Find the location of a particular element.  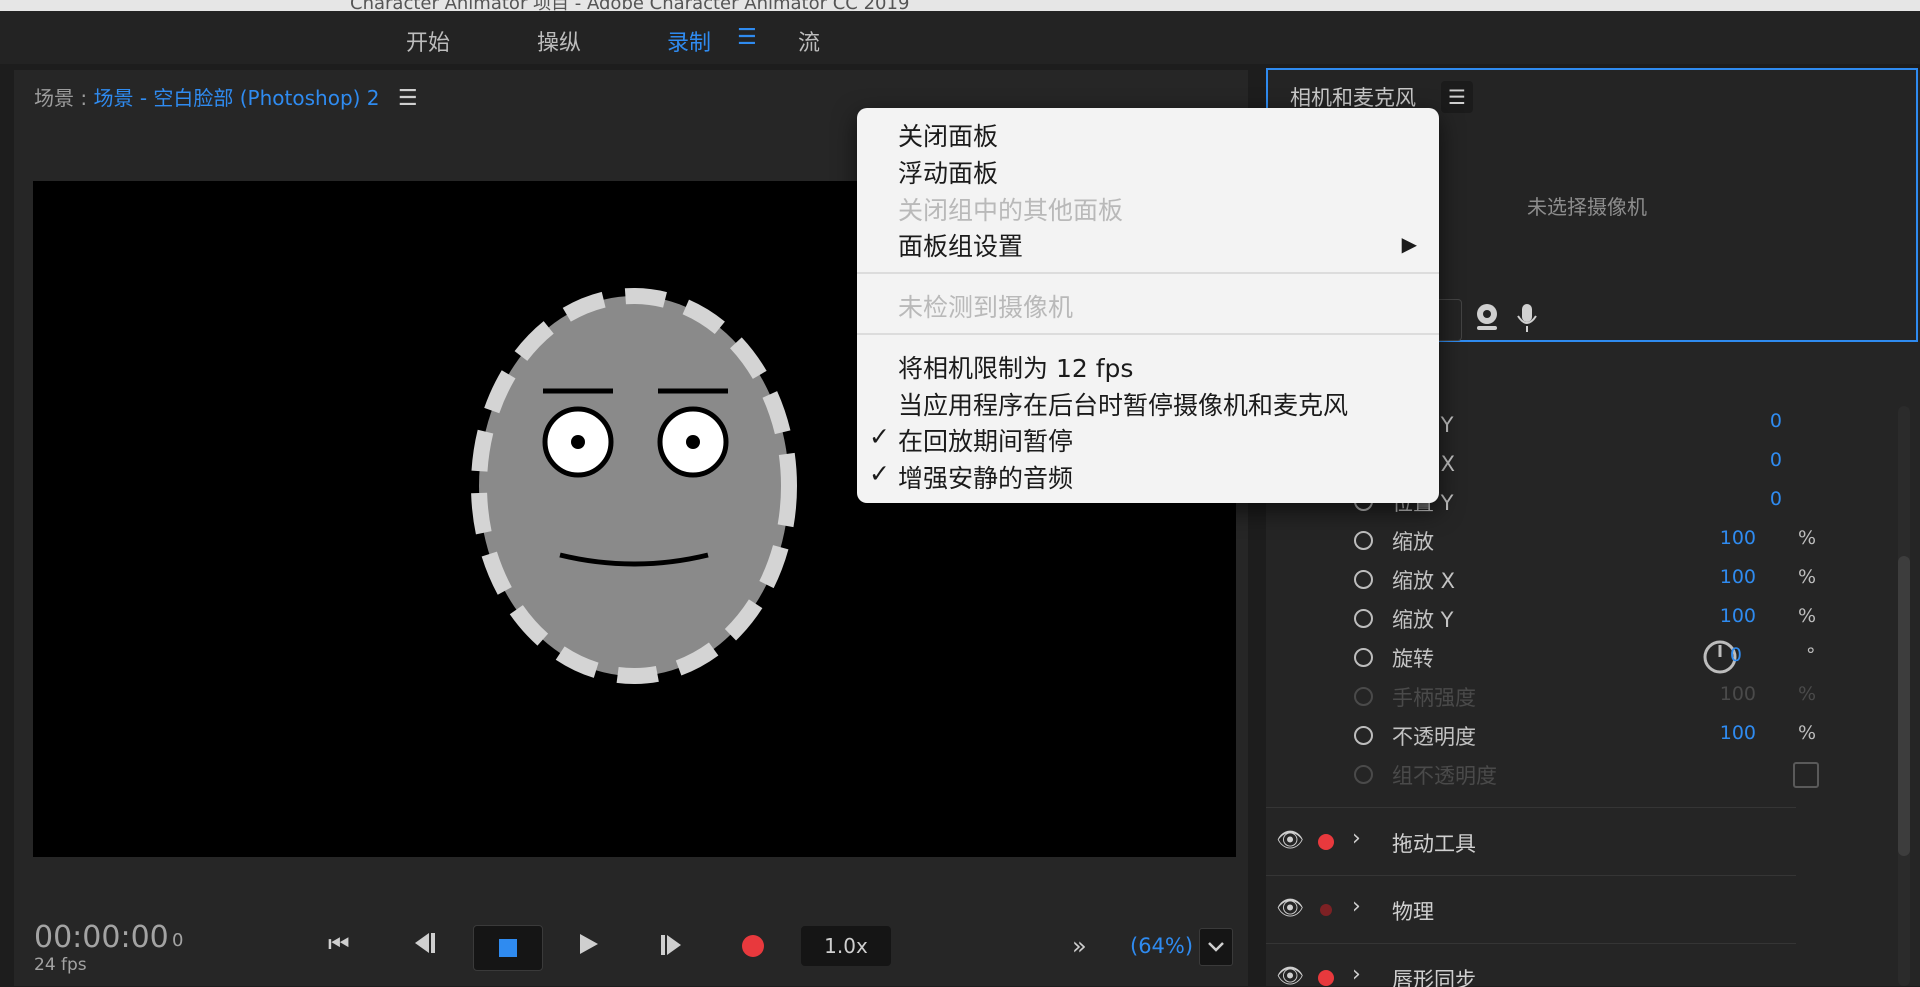

tab-start: 开始 is located at coordinates (428, 41).